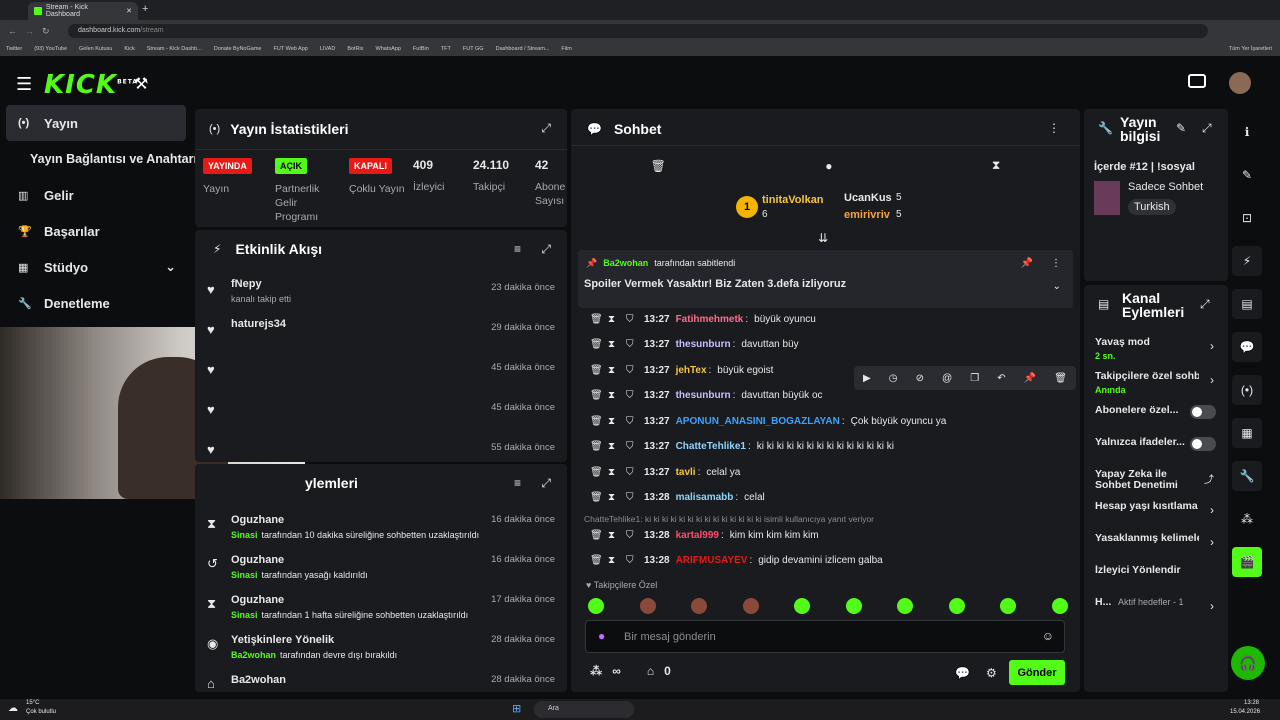 This screenshot has height=720, width=1280. I want to click on activity-user: haturejs34, so click(258, 324).